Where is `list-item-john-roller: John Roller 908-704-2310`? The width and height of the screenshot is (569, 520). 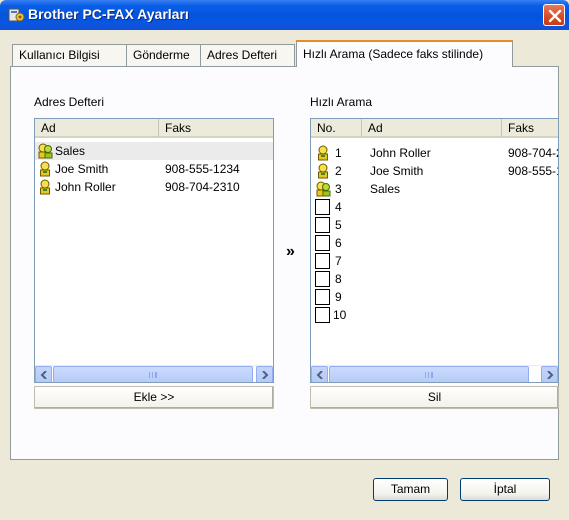
list-item-john-roller: John Roller 908-704-2310 is located at coordinates (154, 187).